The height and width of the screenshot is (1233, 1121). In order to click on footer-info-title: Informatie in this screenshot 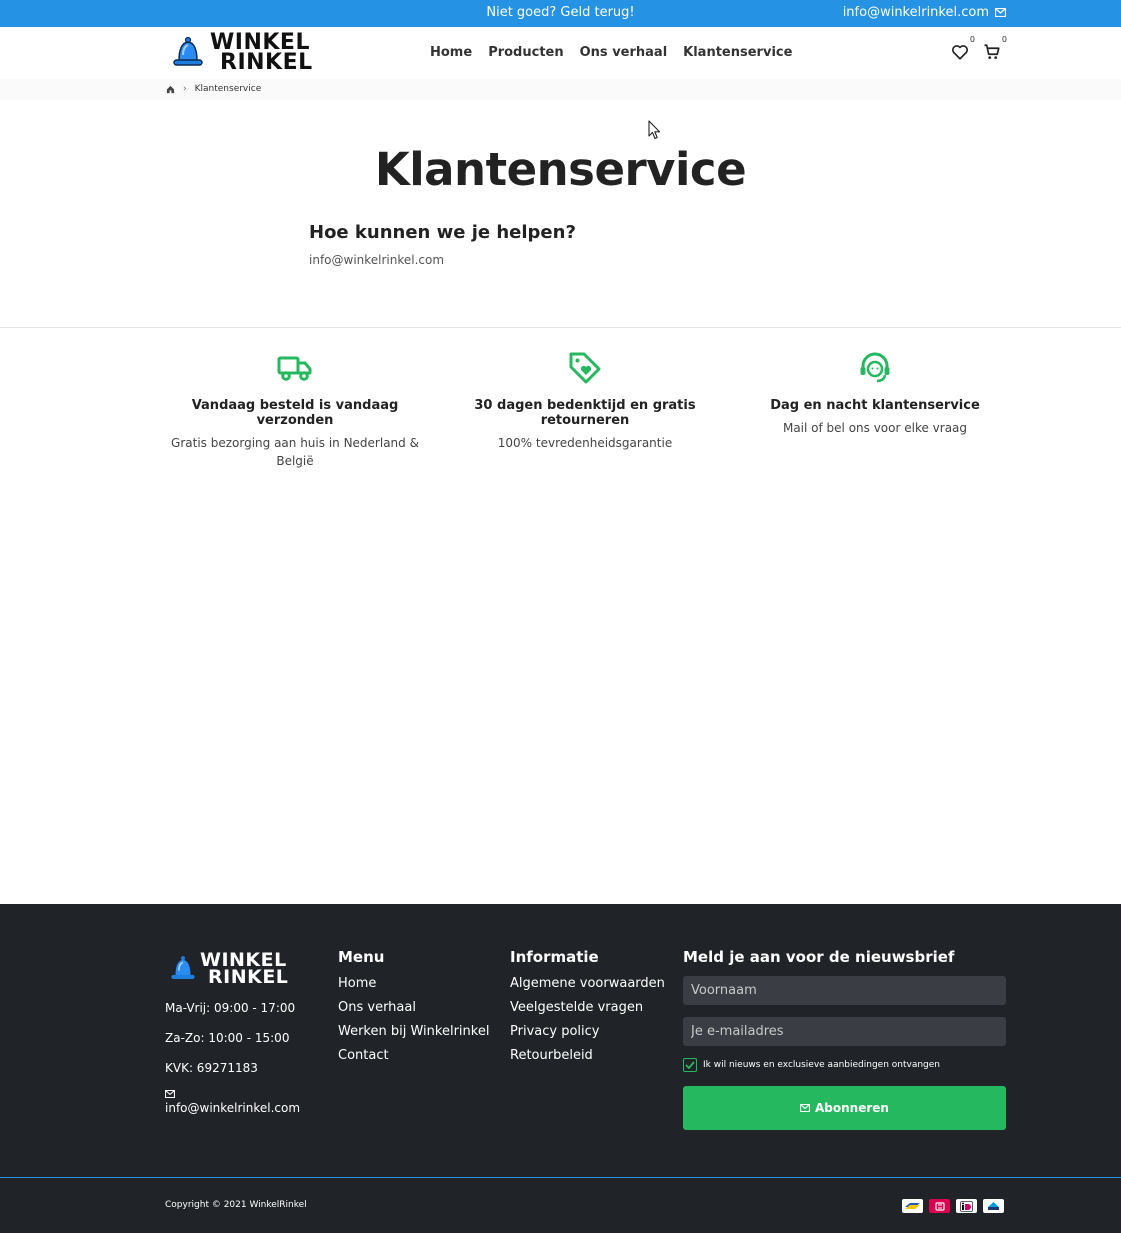, I will do `click(554, 957)`.